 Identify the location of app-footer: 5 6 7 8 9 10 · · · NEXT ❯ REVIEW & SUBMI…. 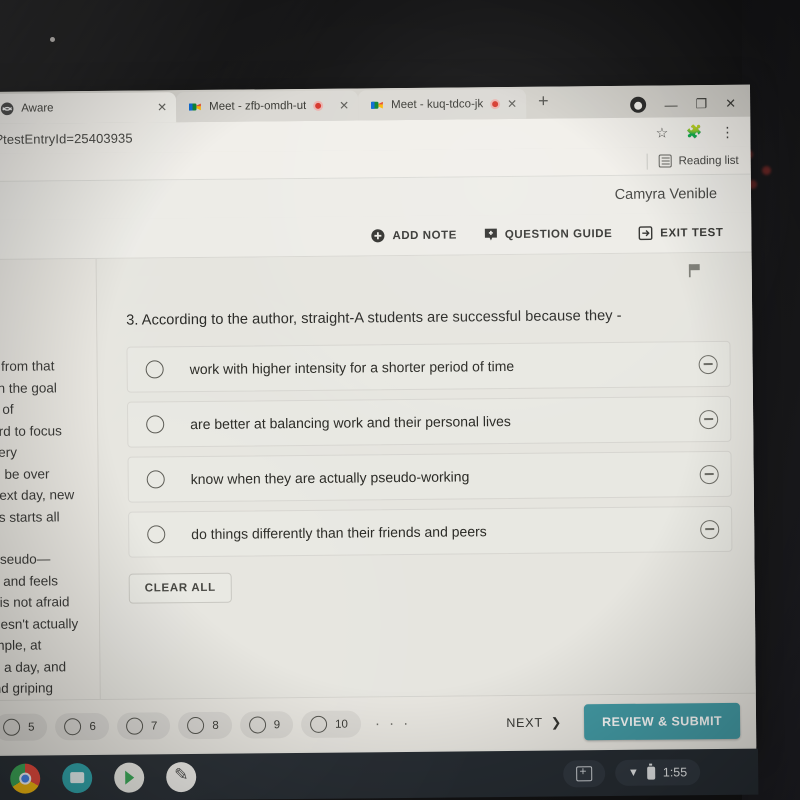
(378, 723).